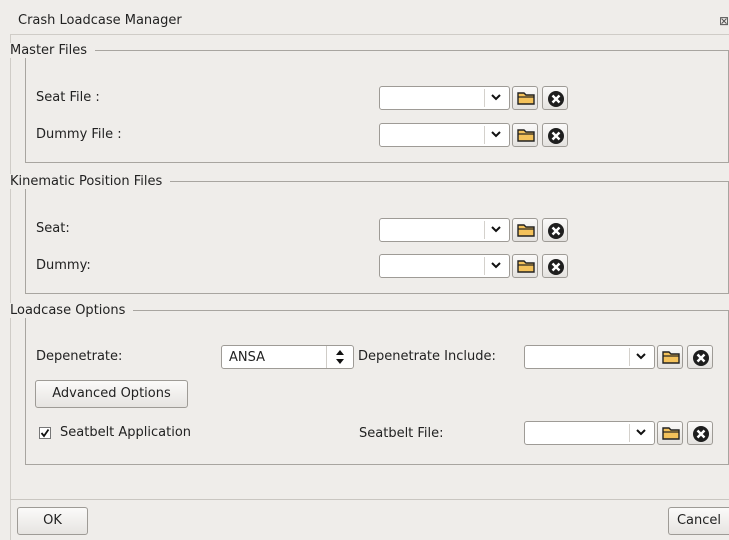  Describe the element at coordinates (53, 228) in the screenshot. I see `kinematic-seat-label: Seat:` at that location.